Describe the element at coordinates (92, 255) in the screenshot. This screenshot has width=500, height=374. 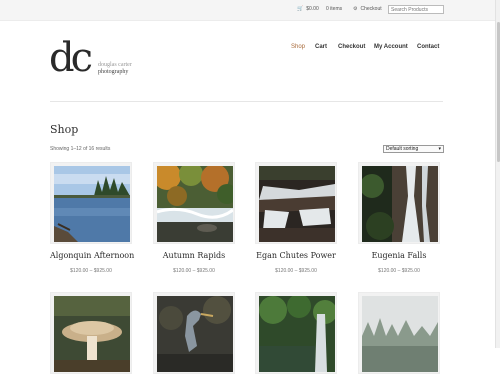
I see `product-name: Algonquin Afternoon` at that location.